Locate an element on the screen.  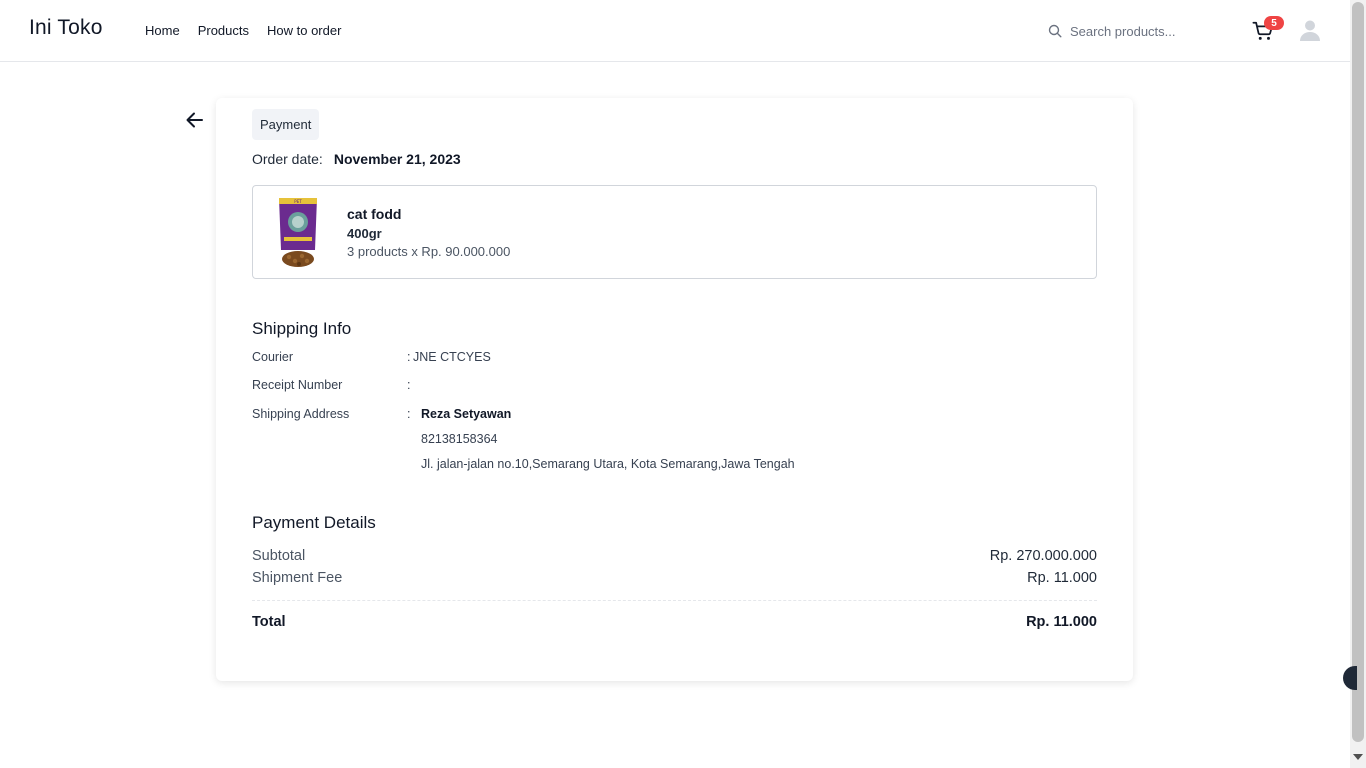
order-date-value: November 21, 2023 is located at coordinates (397, 159).